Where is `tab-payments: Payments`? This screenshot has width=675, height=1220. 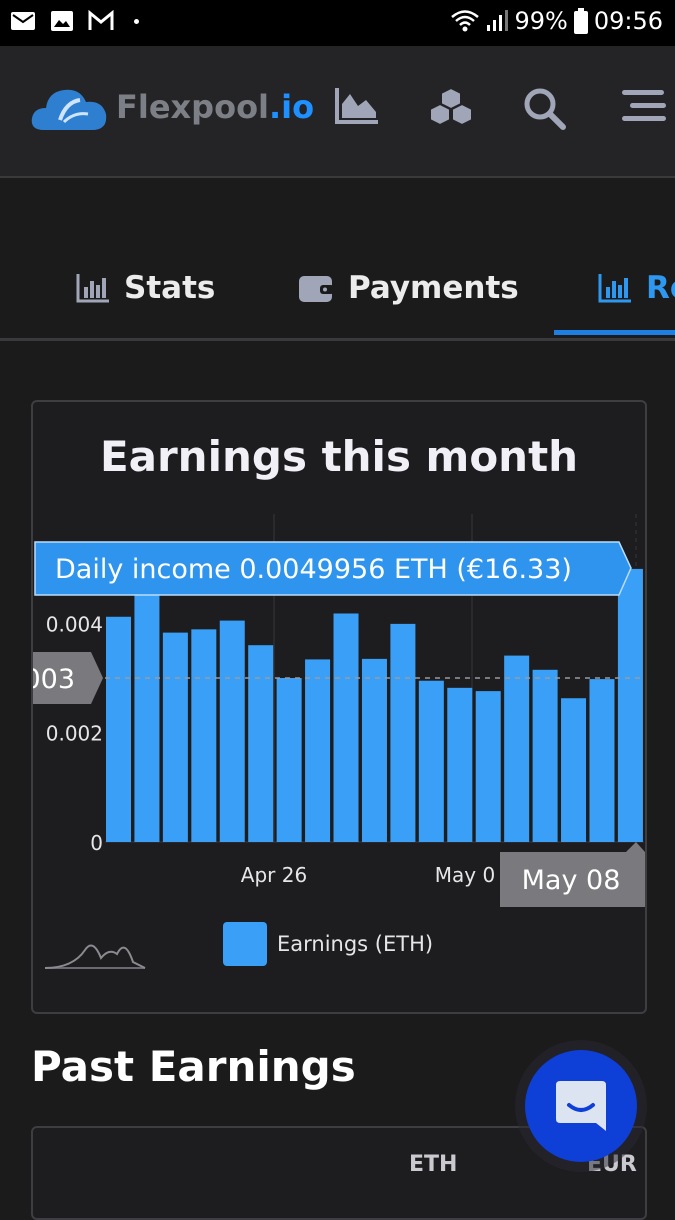 tab-payments: Payments is located at coordinates (408, 288).